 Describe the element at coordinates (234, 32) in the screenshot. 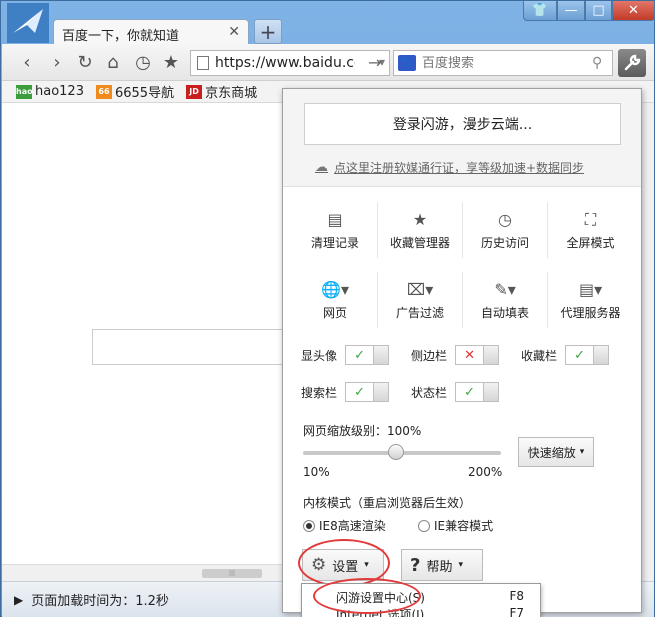

I see `tab-close-icon: ✕` at that location.